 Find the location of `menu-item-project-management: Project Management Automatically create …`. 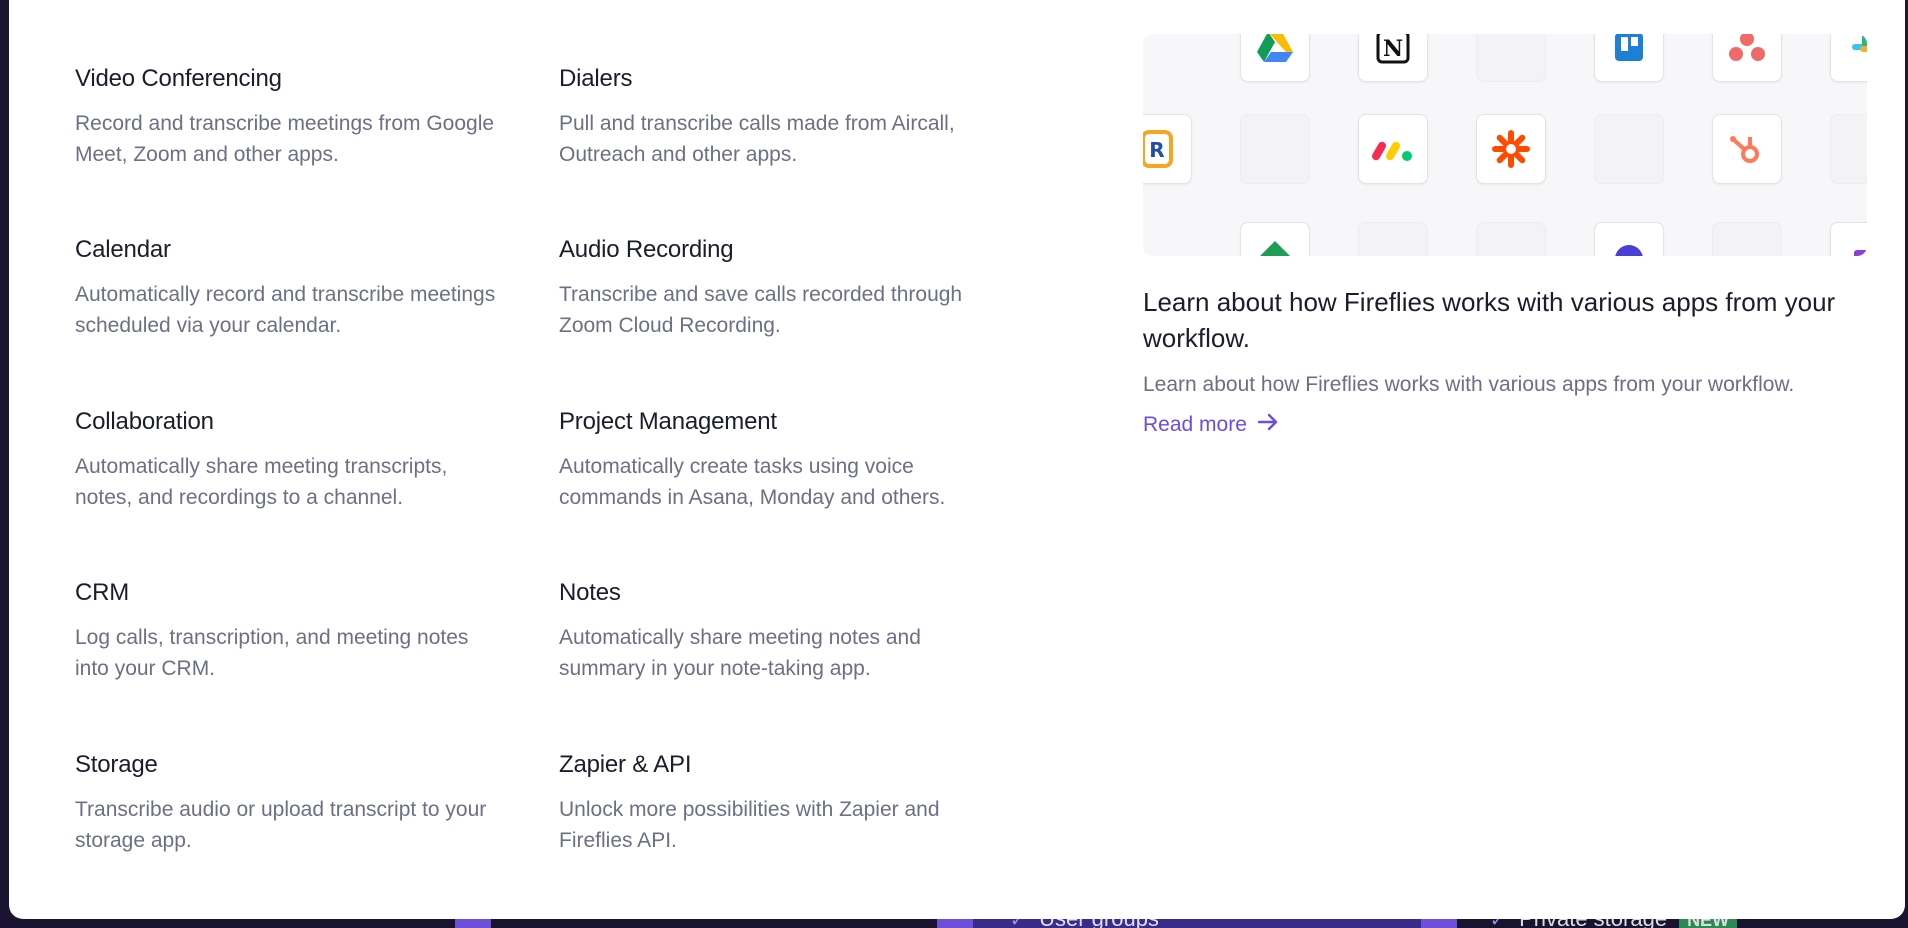

menu-item-project-management: Project Management Automatically create … is located at coordinates (774, 460).